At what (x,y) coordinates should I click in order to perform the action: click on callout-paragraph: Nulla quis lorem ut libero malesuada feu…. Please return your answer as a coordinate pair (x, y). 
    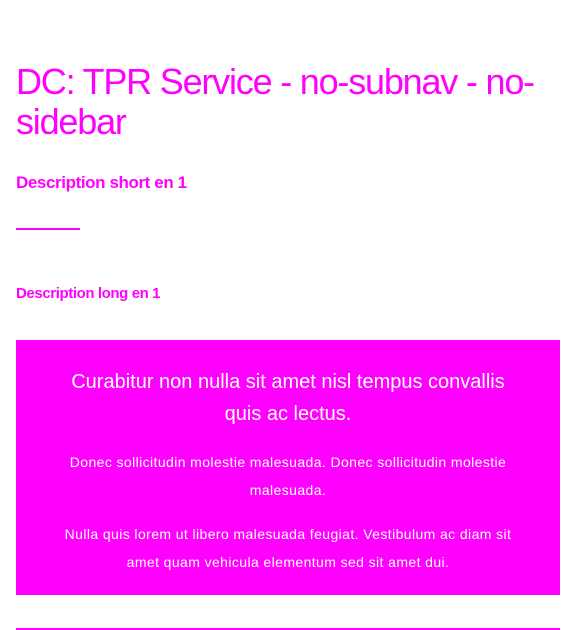
    Looking at the image, I should click on (288, 548).